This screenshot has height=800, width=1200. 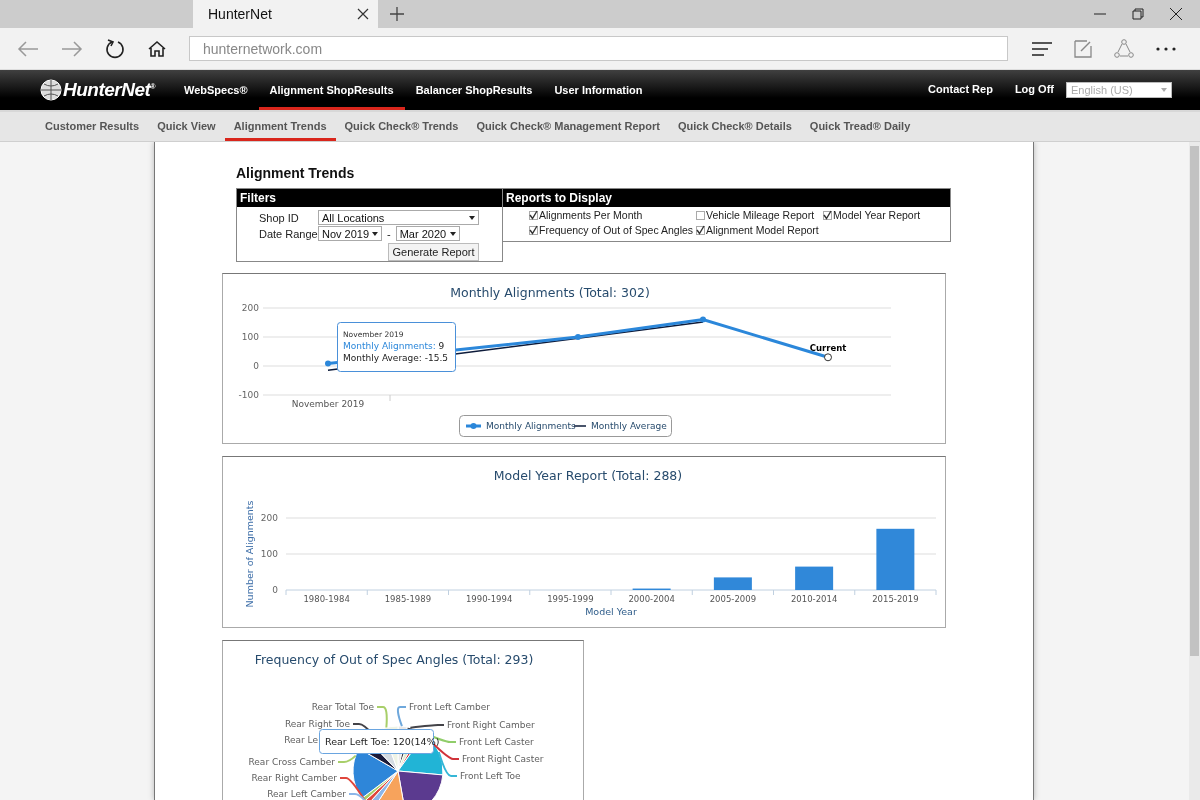 What do you see at coordinates (216, 91) in the screenshot?
I see `nav-link: WebSpecs®` at bounding box center [216, 91].